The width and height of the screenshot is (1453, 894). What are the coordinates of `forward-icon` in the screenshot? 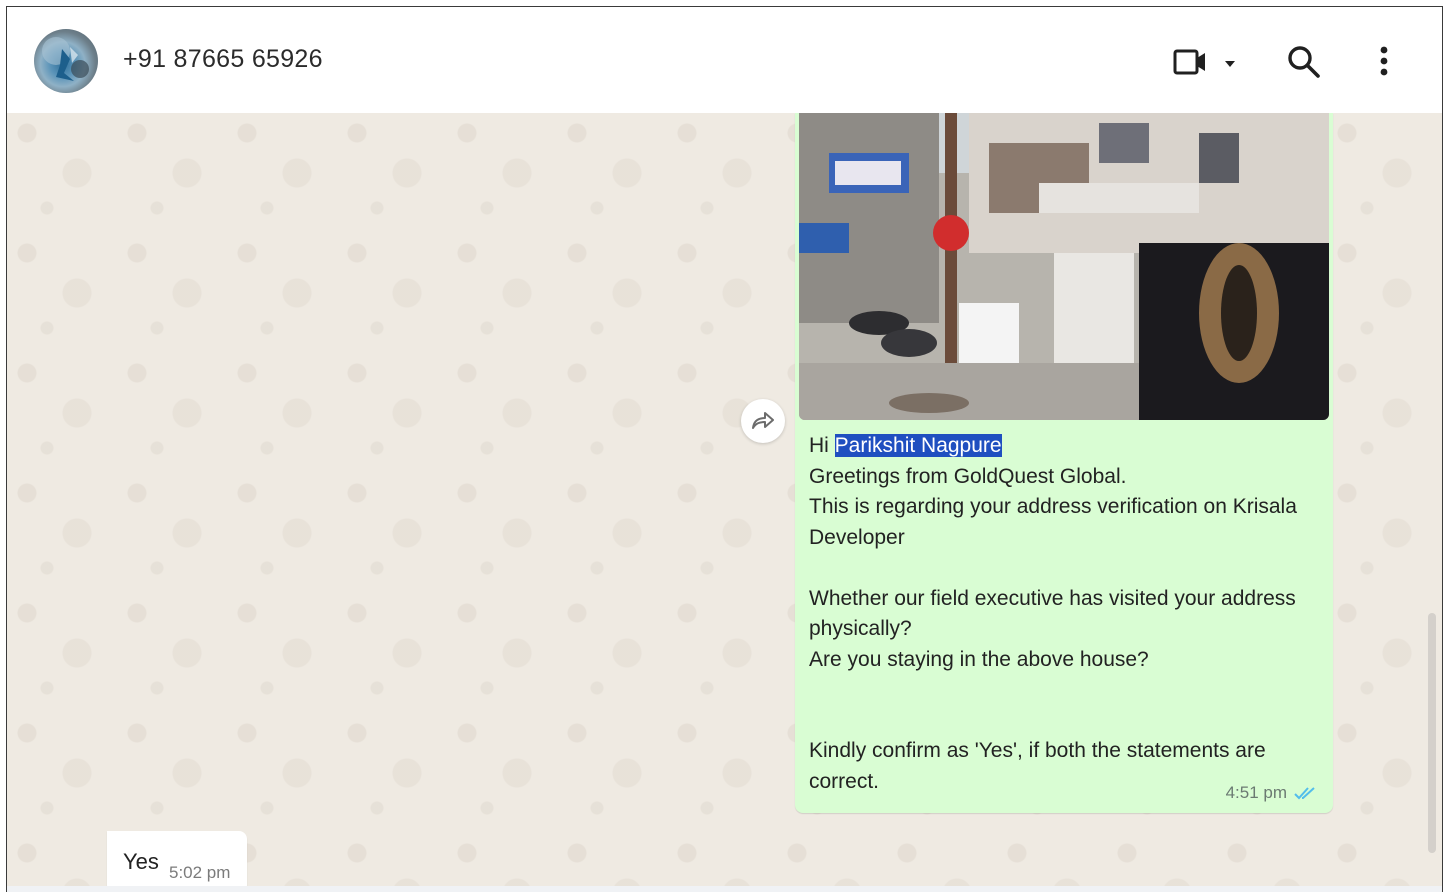 It's located at (763, 420).